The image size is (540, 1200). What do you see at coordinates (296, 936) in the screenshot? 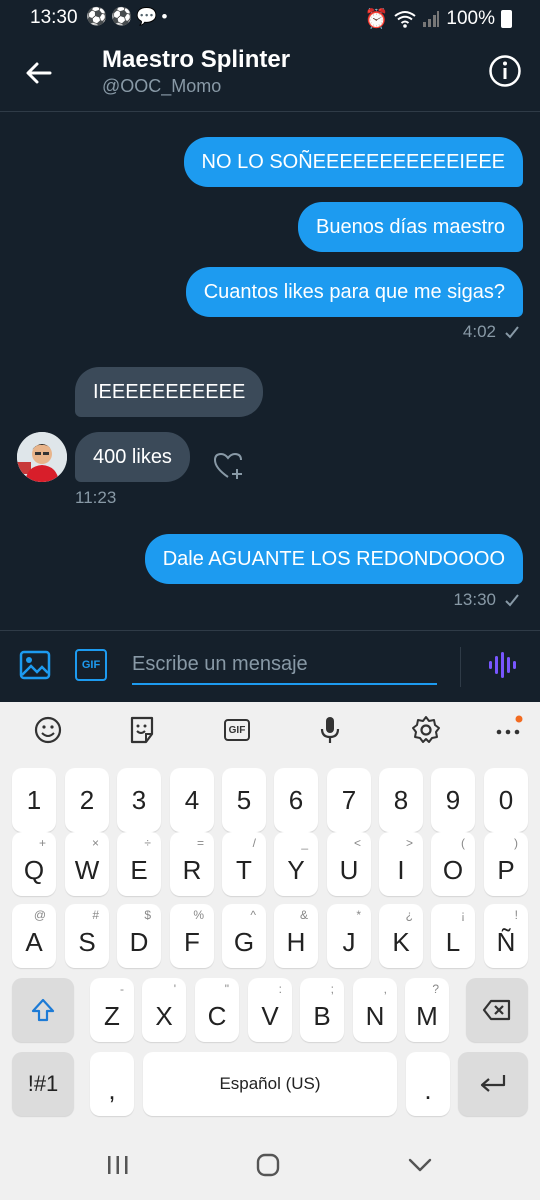
I see `key-h: & H` at bounding box center [296, 936].